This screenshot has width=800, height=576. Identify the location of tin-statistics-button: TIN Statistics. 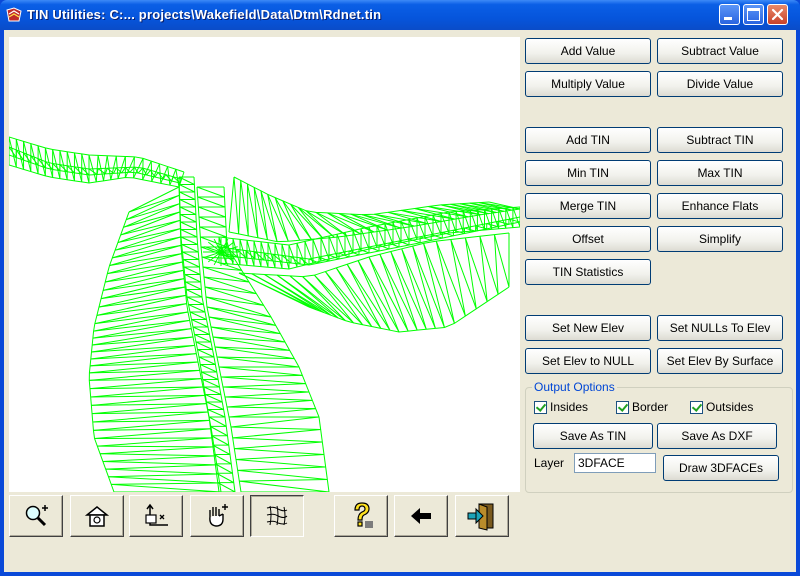
(588, 272).